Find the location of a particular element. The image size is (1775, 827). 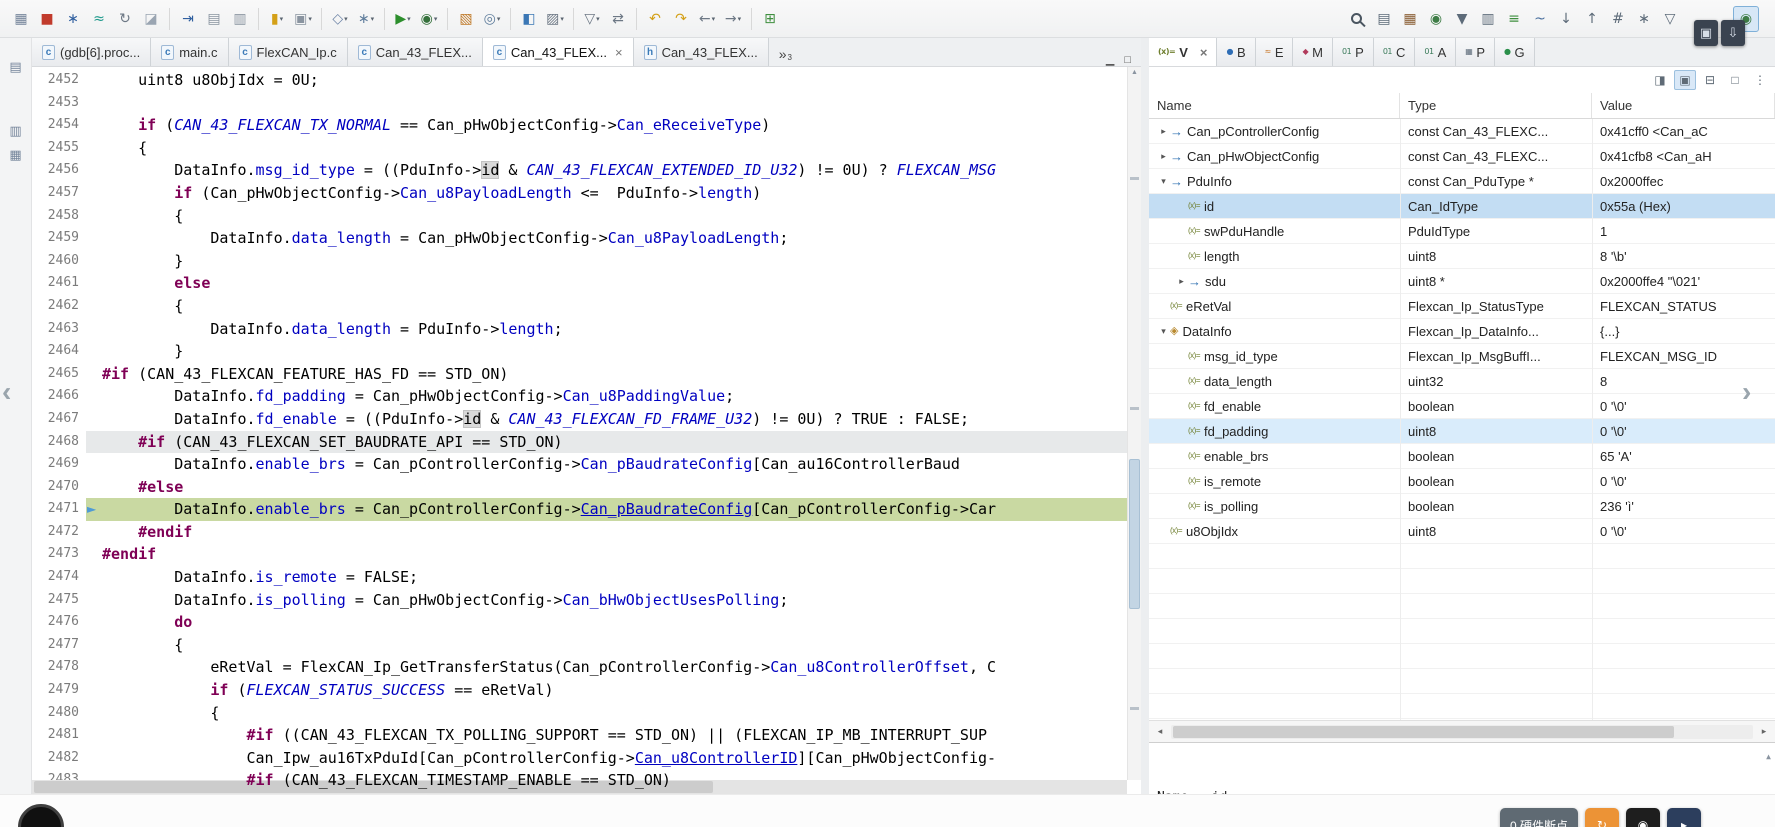

code-line-2462: { is located at coordinates (606, 306).